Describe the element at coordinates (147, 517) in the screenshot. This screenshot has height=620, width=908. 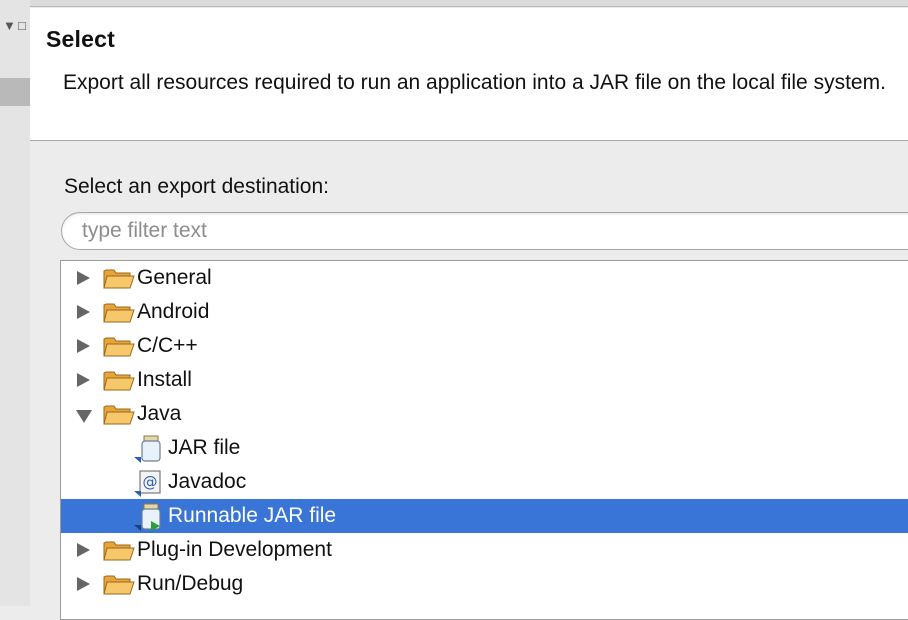
I see `runnable-jar-icon` at that location.